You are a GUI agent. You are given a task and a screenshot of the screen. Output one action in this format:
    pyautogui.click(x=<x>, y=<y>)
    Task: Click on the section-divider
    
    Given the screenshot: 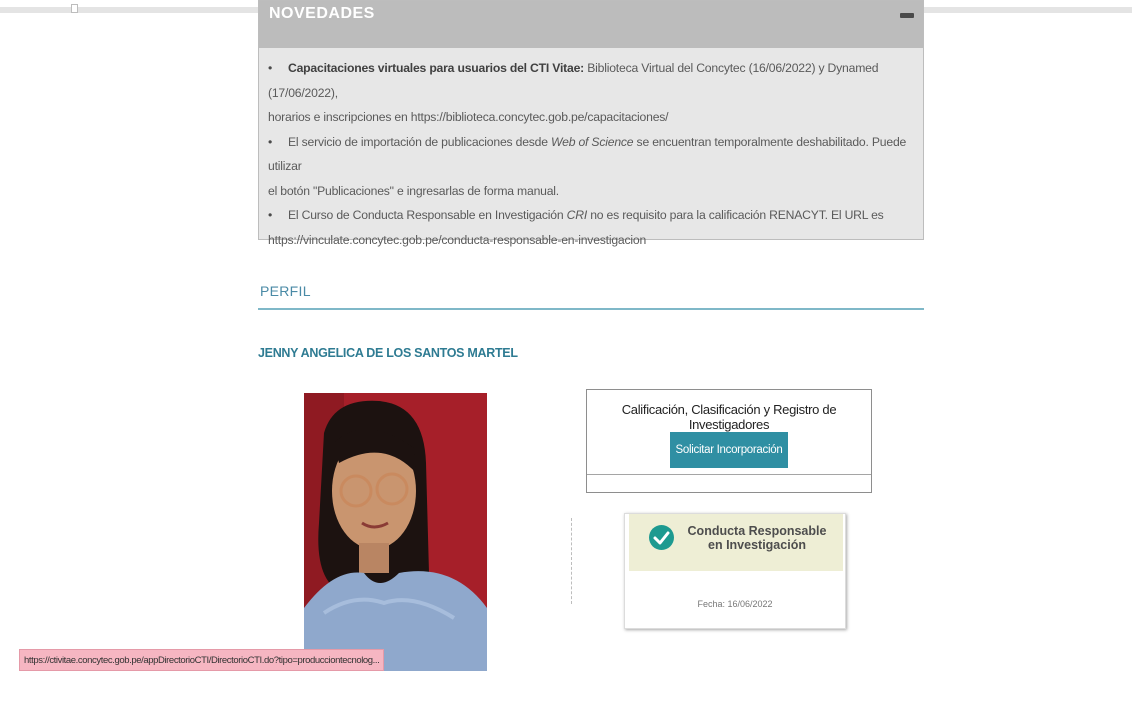 What is the action you would take?
    pyautogui.click(x=591, y=309)
    